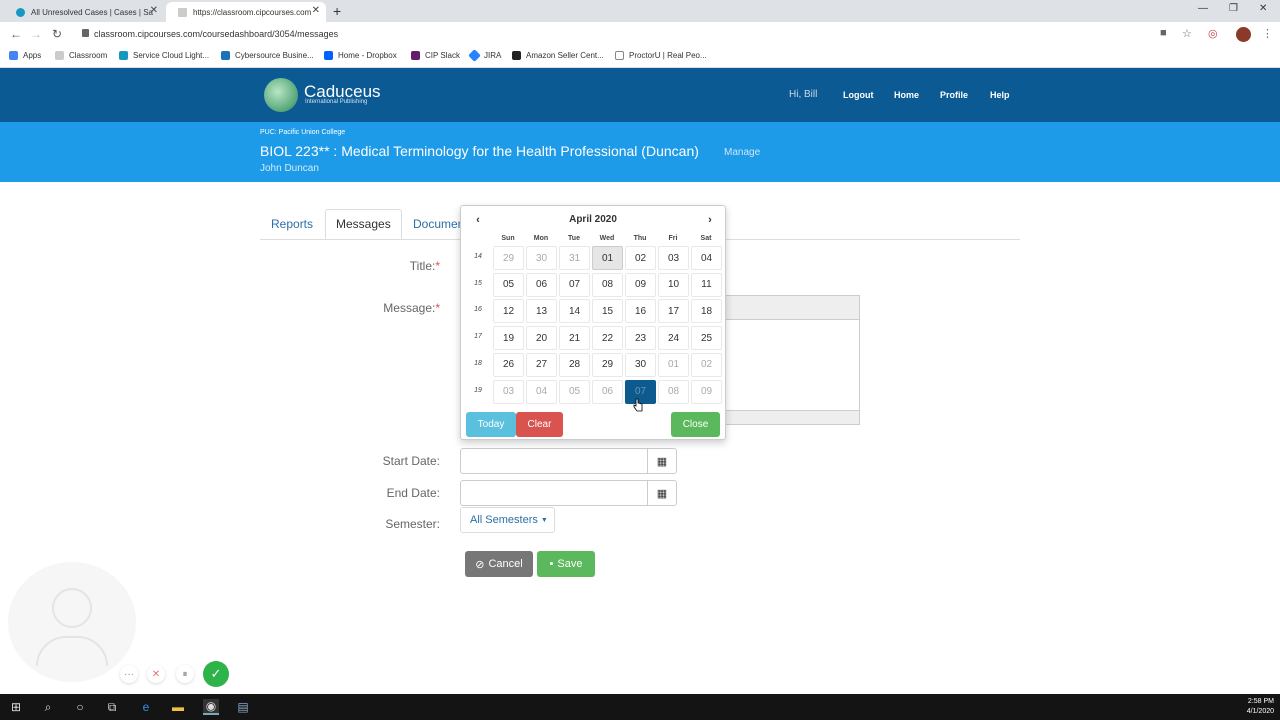  Describe the element at coordinates (593, 219) in the screenshot. I see `month-title: April 2020` at that location.